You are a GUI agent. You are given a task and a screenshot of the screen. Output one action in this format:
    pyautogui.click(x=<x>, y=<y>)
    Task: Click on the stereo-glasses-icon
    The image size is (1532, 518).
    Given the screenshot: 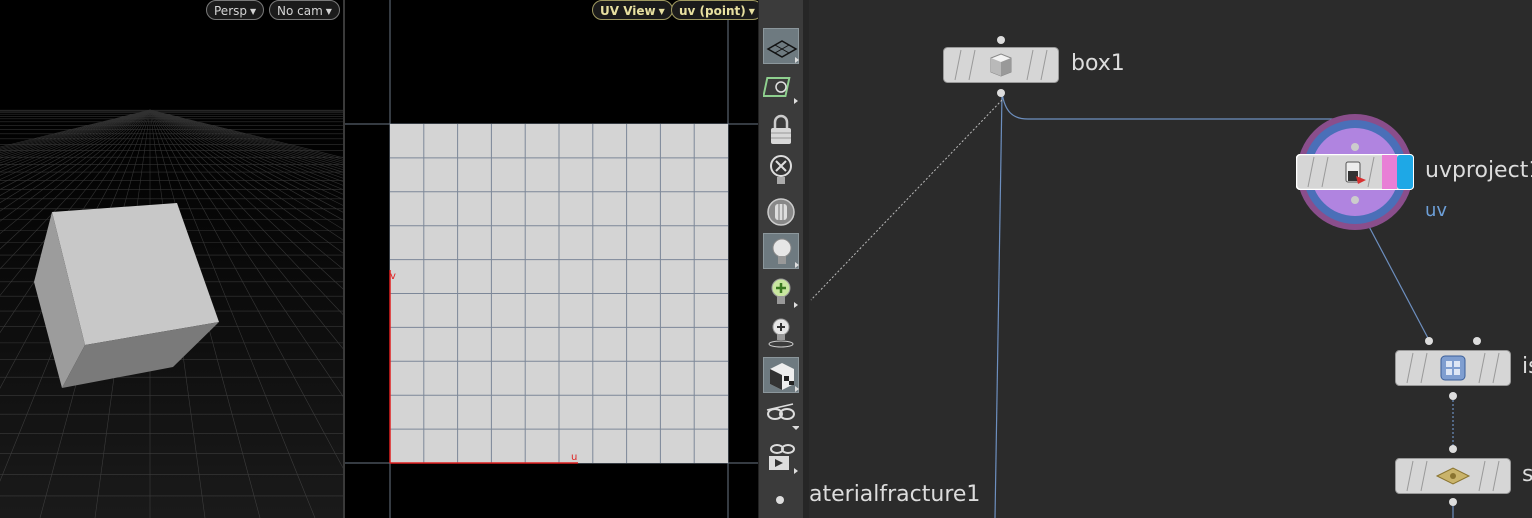 What is the action you would take?
    pyautogui.click(x=781, y=416)
    